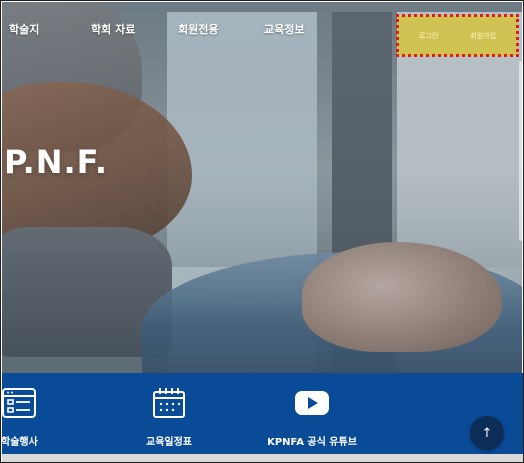 Image resolution: width=524 pixels, height=463 pixels. What do you see at coordinates (457, 35) in the screenshot?
I see `auth-links: 로그인 회원가입` at bounding box center [457, 35].